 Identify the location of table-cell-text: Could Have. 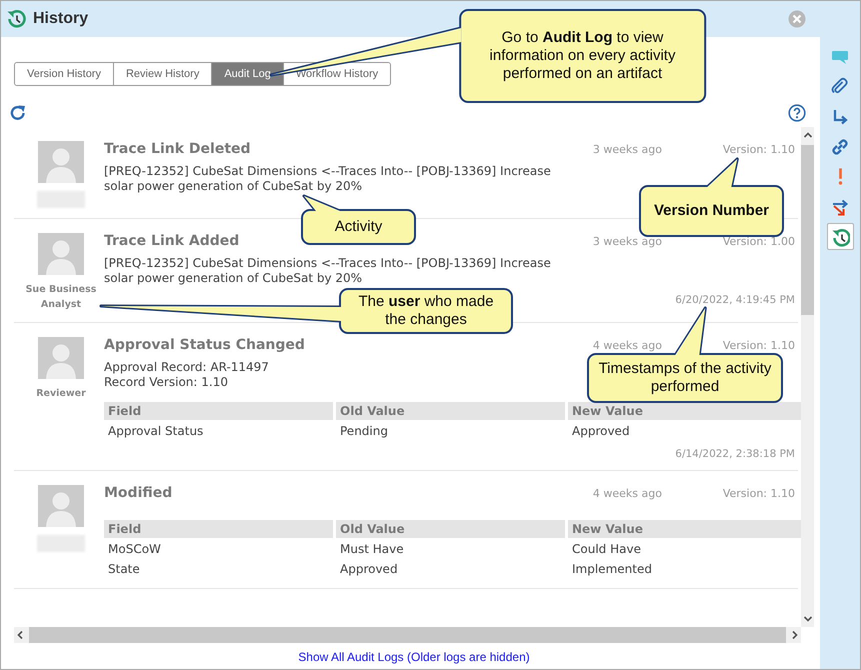
(606, 549).